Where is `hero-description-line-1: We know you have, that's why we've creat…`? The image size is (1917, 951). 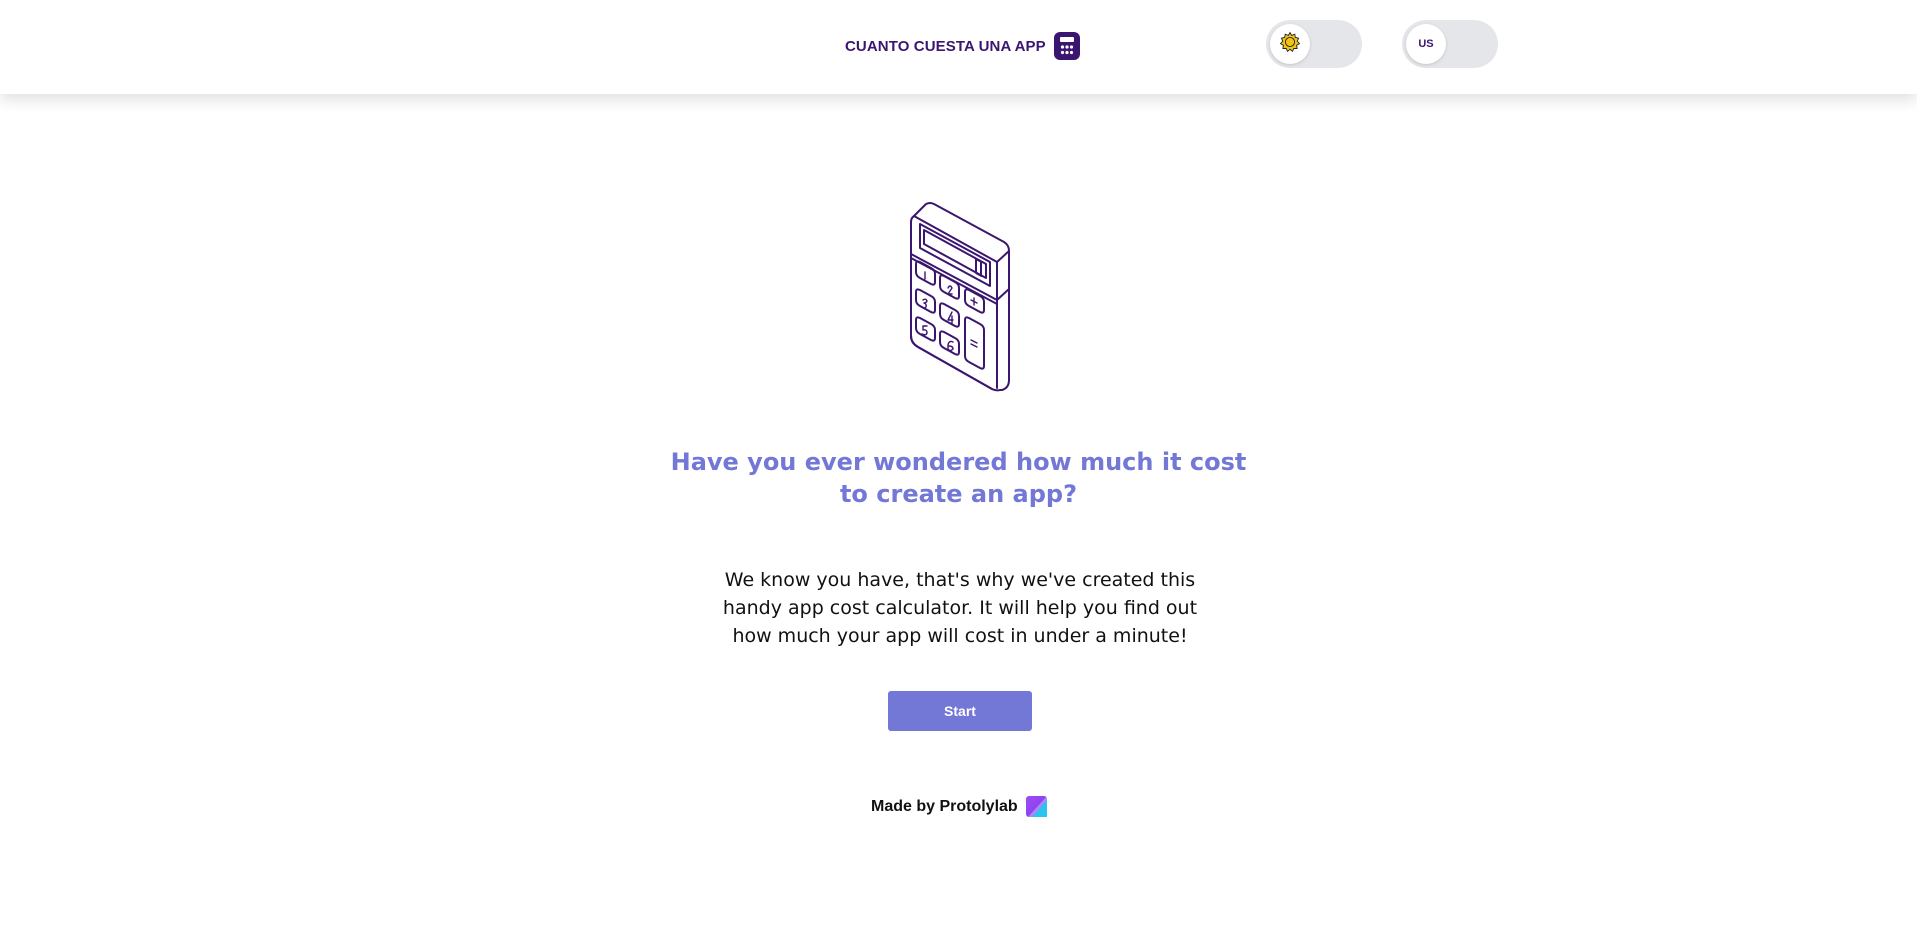 hero-description-line-1: We know you have, that's why we've creat… is located at coordinates (960, 580).